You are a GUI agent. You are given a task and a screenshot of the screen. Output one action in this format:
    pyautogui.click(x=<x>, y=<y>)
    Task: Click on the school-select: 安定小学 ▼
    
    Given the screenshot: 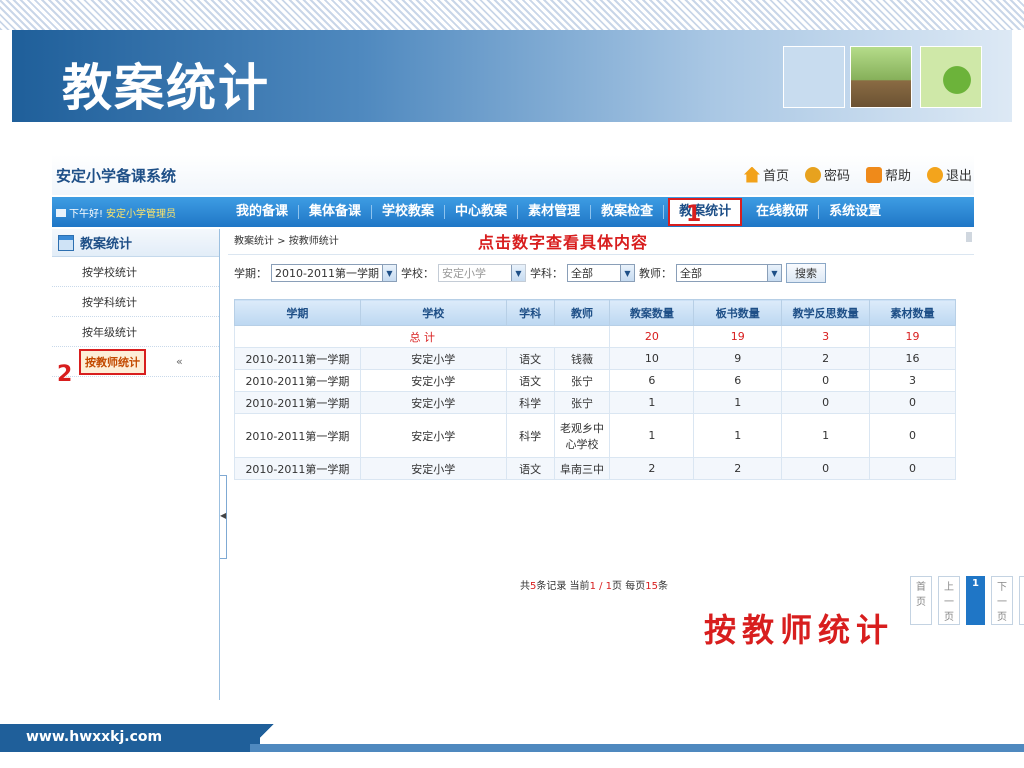 What is the action you would take?
    pyautogui.click(x=481, y=273)
    